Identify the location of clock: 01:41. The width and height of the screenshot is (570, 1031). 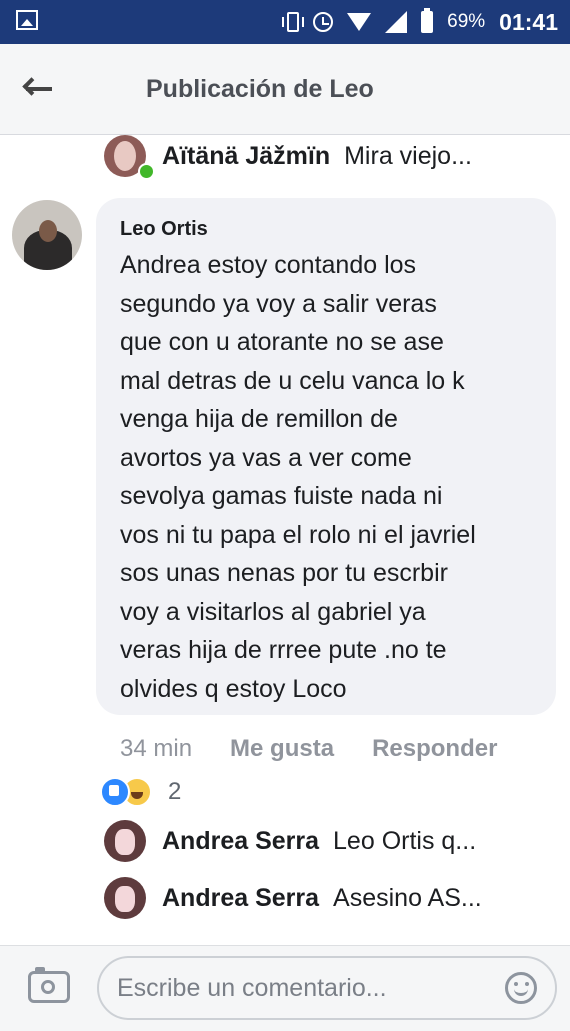
(528, 21).